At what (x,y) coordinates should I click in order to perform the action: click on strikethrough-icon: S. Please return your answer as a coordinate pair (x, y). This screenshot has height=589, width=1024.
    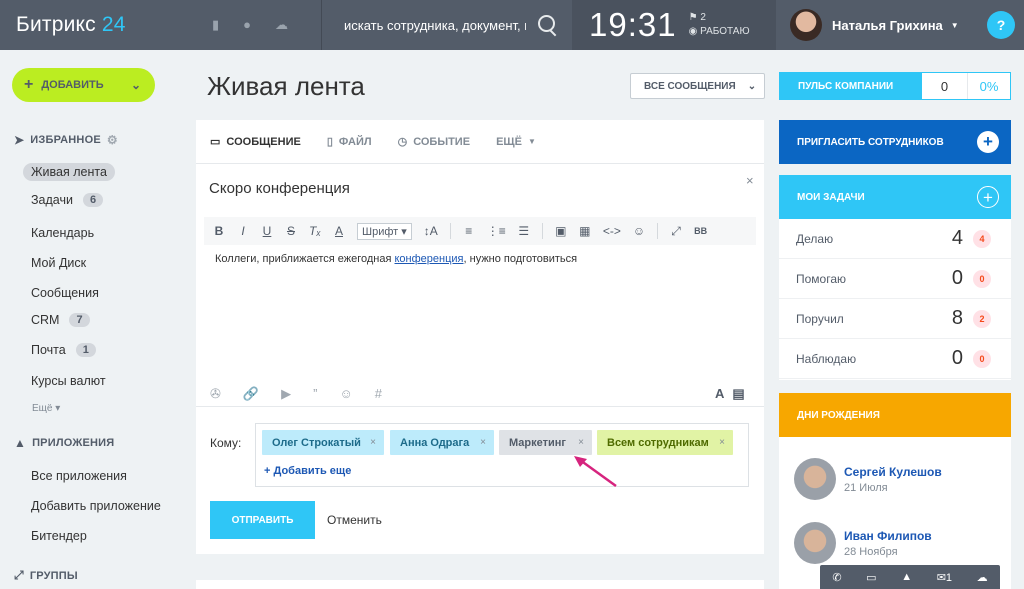
    Looking at the image, I should click on (291, 231).